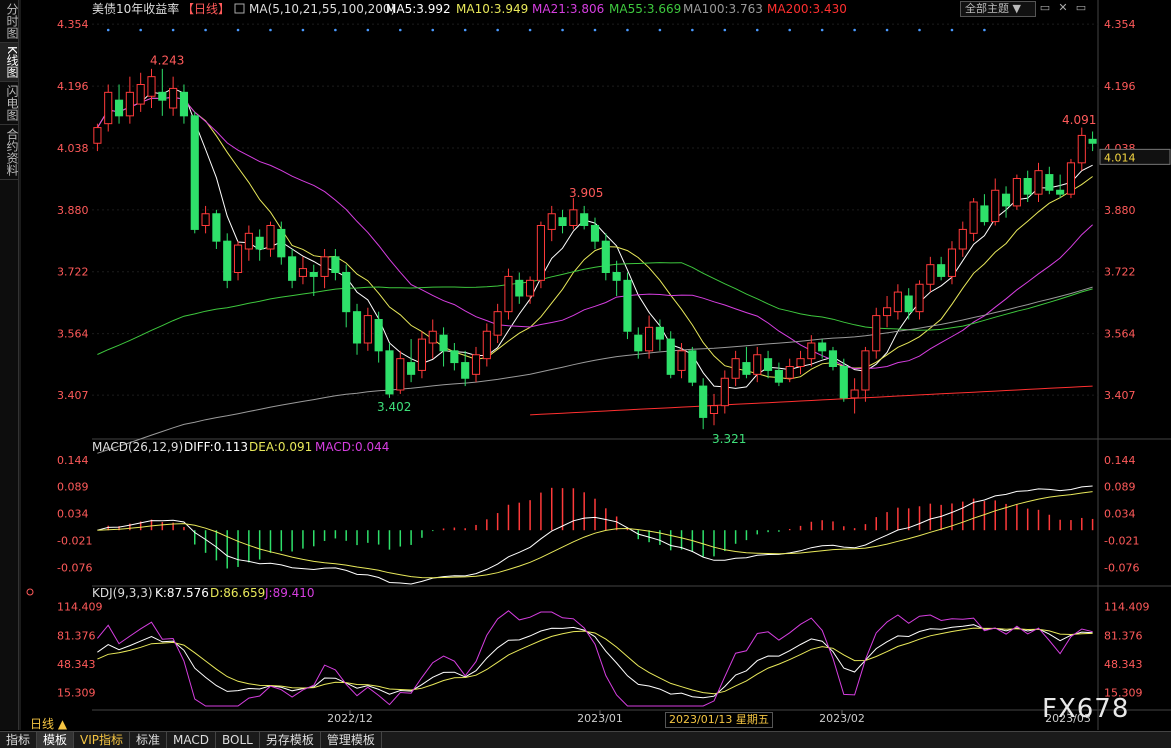  What do you see at coordinates (80, 607) in the screenshot?
I see `kdj-tick-left: 114.409` at bounding box center [80, 607].